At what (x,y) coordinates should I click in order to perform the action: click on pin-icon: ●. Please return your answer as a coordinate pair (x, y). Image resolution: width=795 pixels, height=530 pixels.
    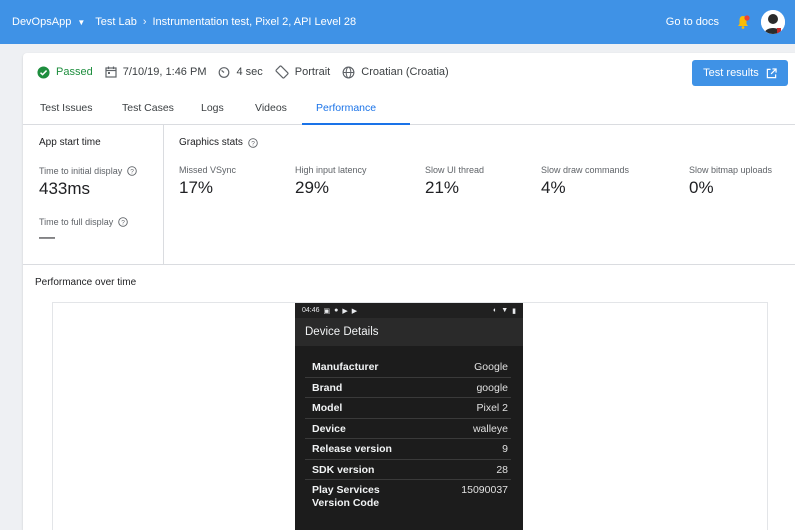
    Looking at the image, I should click on (336, 310).